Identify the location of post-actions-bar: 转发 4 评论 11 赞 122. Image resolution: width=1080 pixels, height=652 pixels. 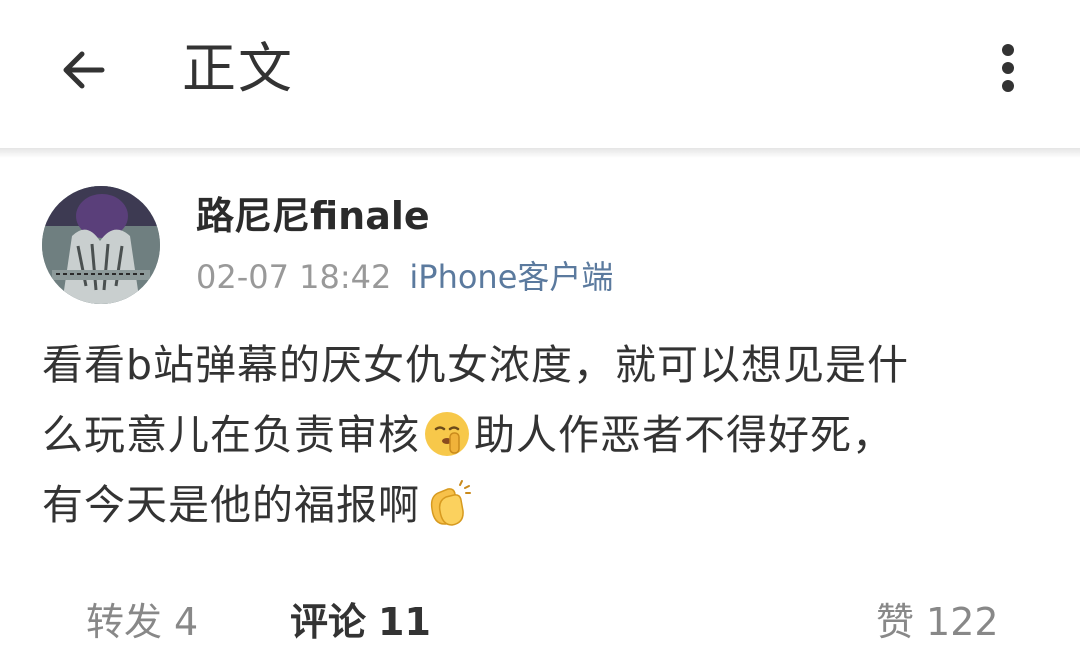
(540, 622).